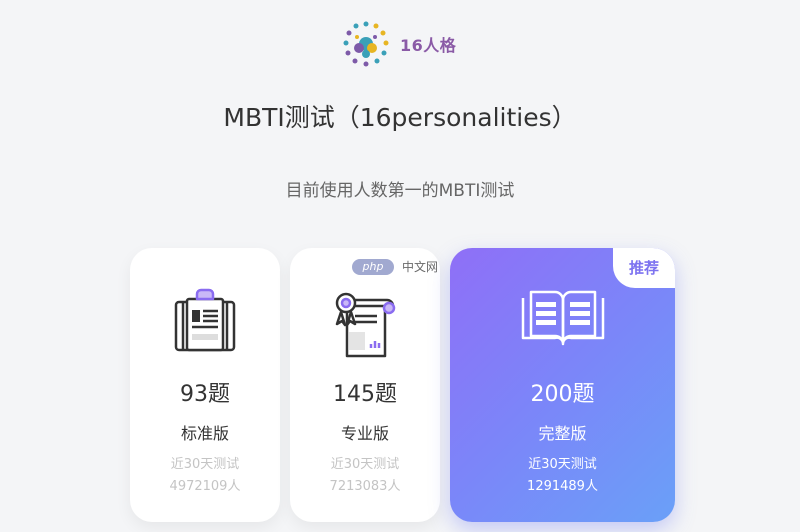  I want to click on recent-tests-value: 7213083人, so click(365, 486).